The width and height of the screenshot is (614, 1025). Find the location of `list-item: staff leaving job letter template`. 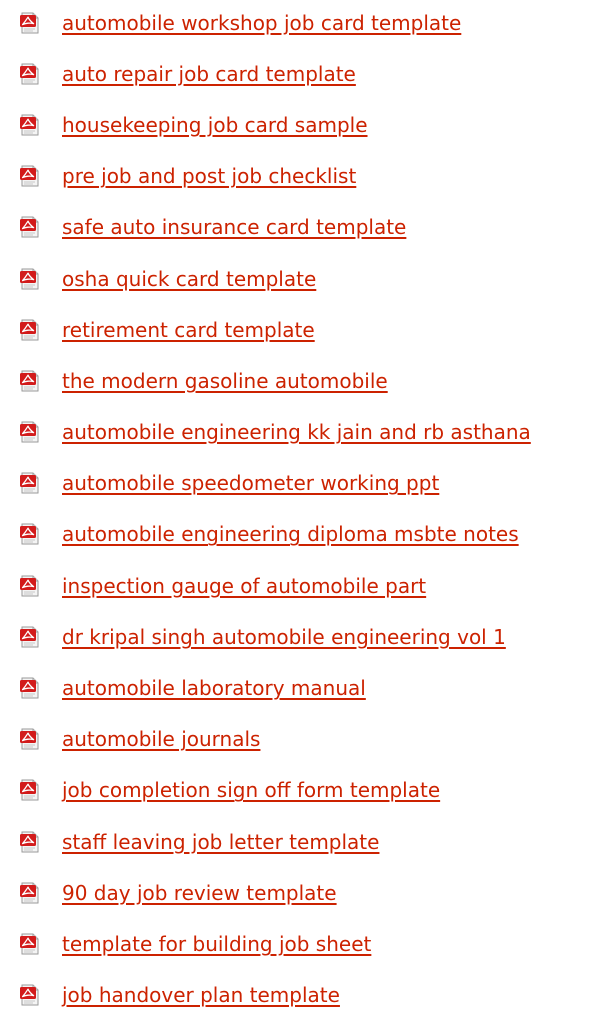

list-item: staff leaving job letter template is located at coordinates (316, 841).